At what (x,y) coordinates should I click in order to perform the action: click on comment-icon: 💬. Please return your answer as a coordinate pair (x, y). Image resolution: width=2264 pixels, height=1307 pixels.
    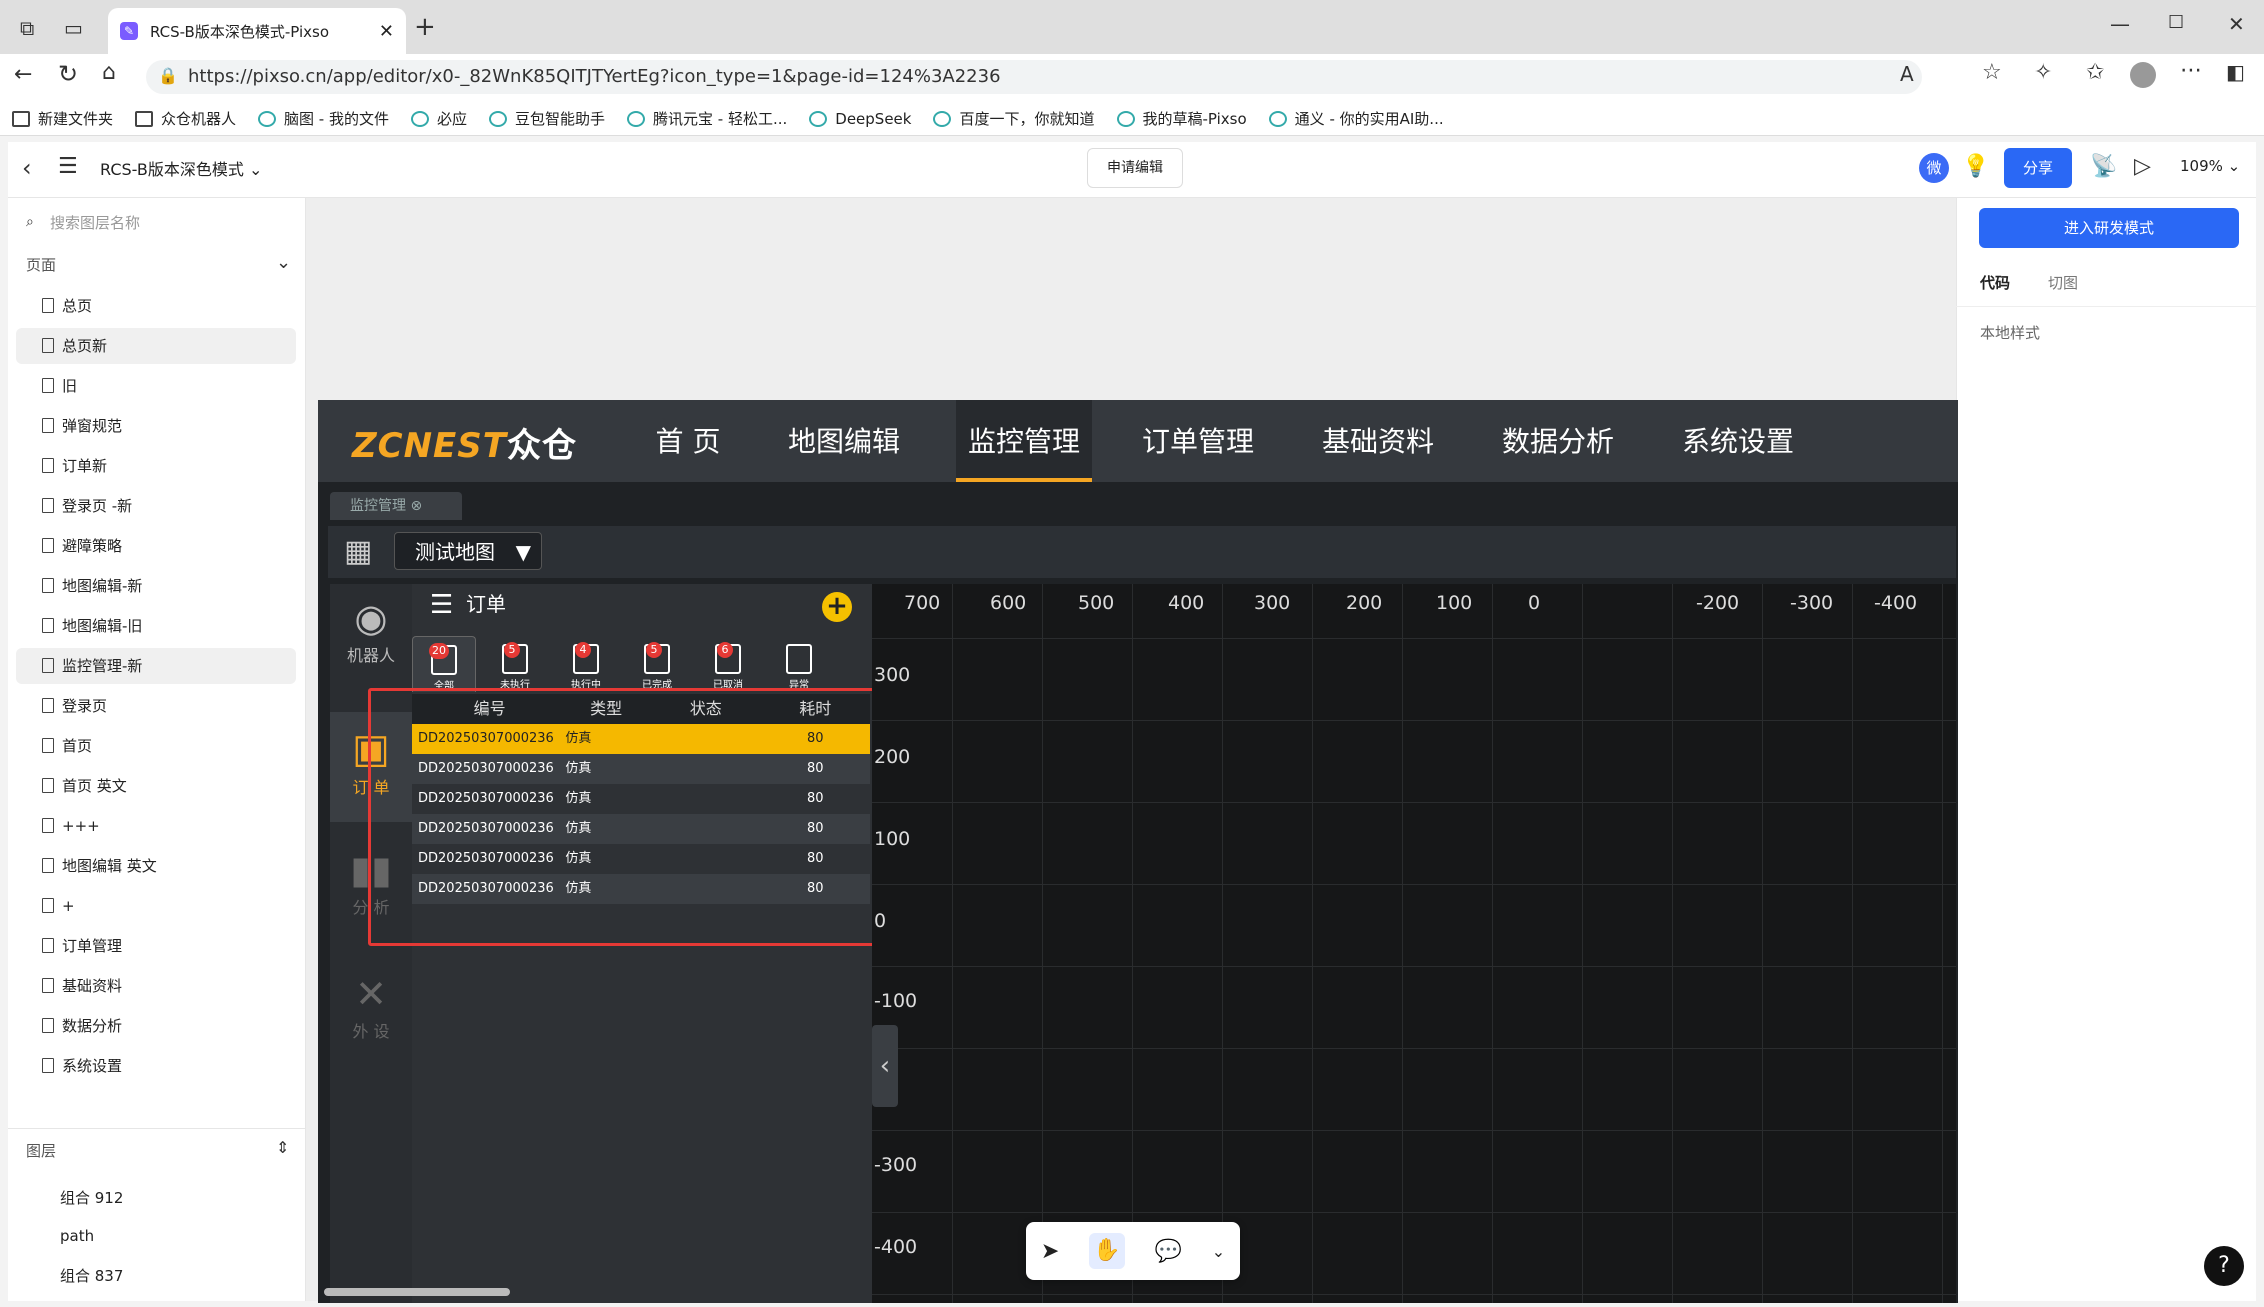
    Looking at the image, I should click on (1168, 1251).